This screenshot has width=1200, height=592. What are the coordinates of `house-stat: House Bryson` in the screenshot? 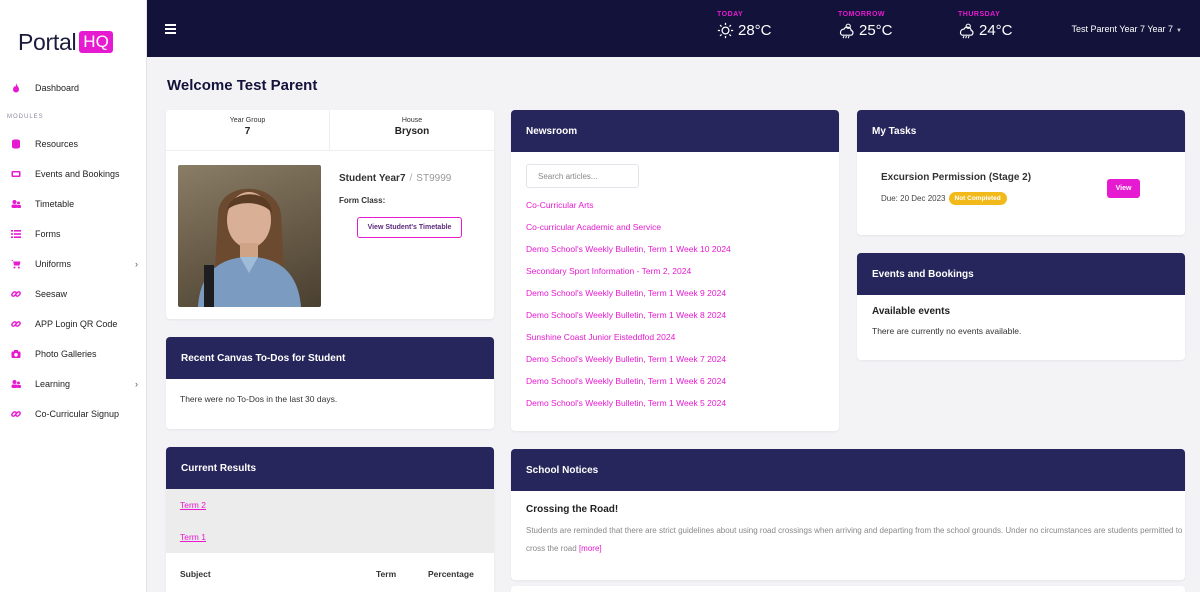 It's located at (412, 130).